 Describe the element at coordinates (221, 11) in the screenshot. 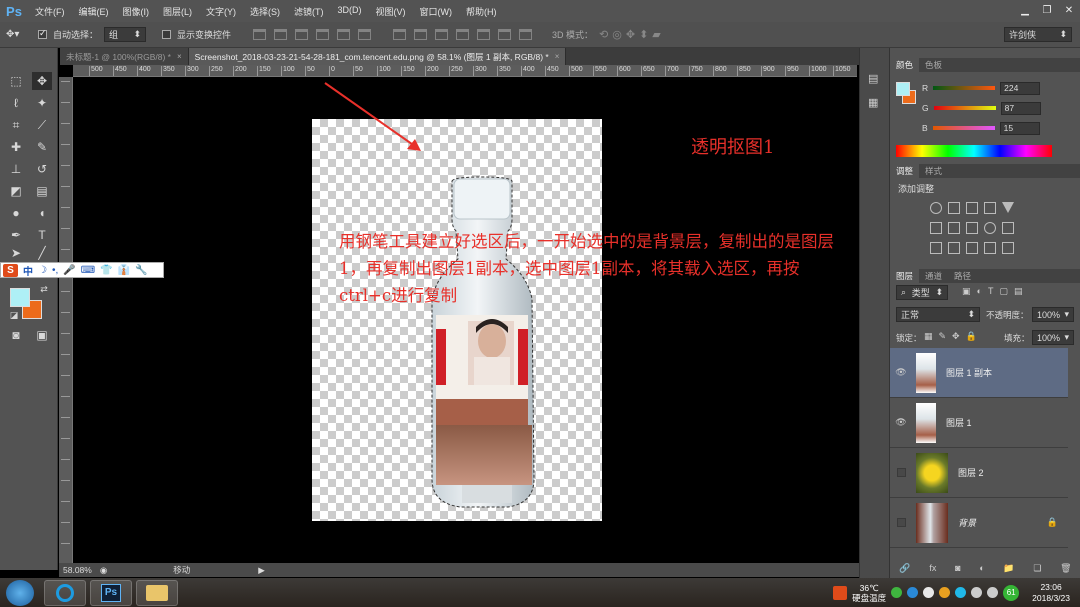

I see `menu-item: 文字(Y)` at that location.